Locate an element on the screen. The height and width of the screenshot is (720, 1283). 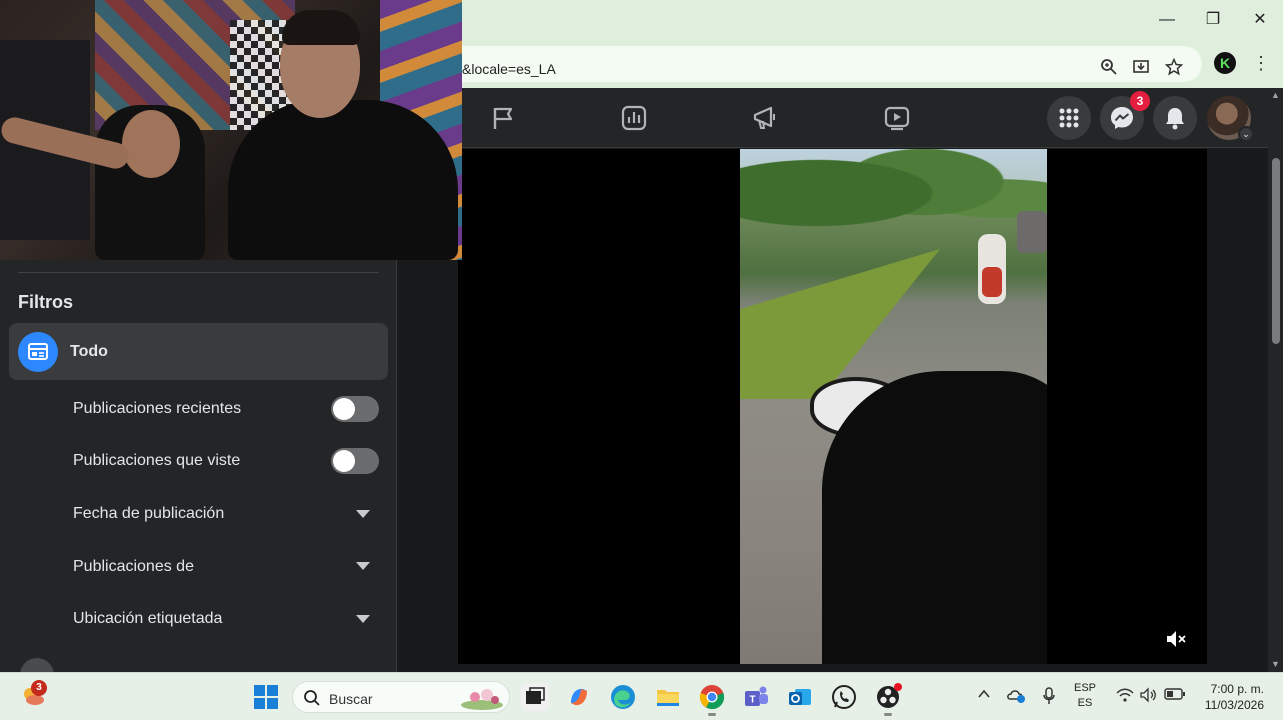
minimize-button: — is located at coordinates (1167, 20).